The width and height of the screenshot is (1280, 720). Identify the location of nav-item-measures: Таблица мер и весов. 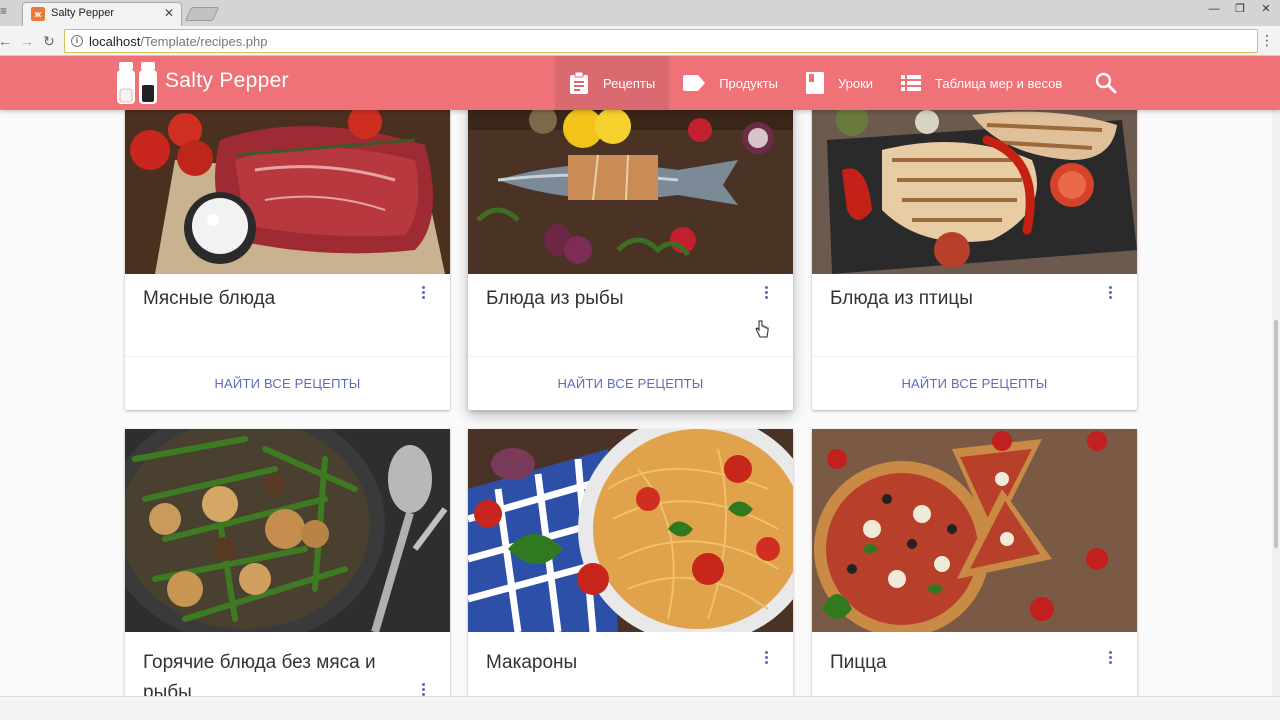
(981, 83).